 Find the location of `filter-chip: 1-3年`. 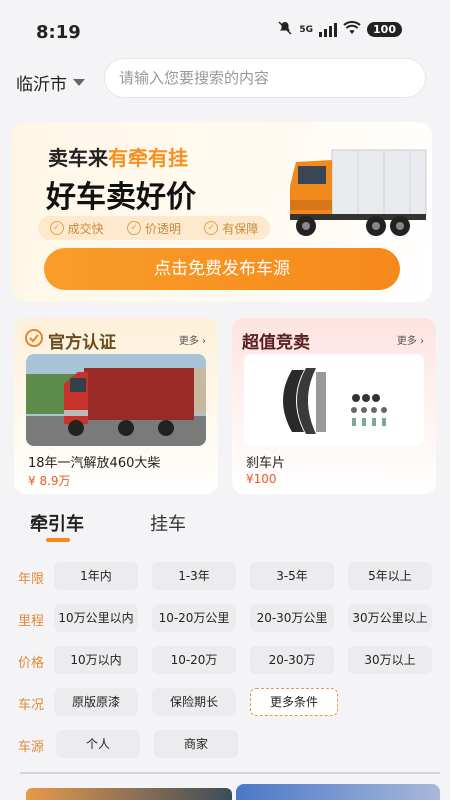

filter-chip: 1-3年 is located at coordinates (194, 576).